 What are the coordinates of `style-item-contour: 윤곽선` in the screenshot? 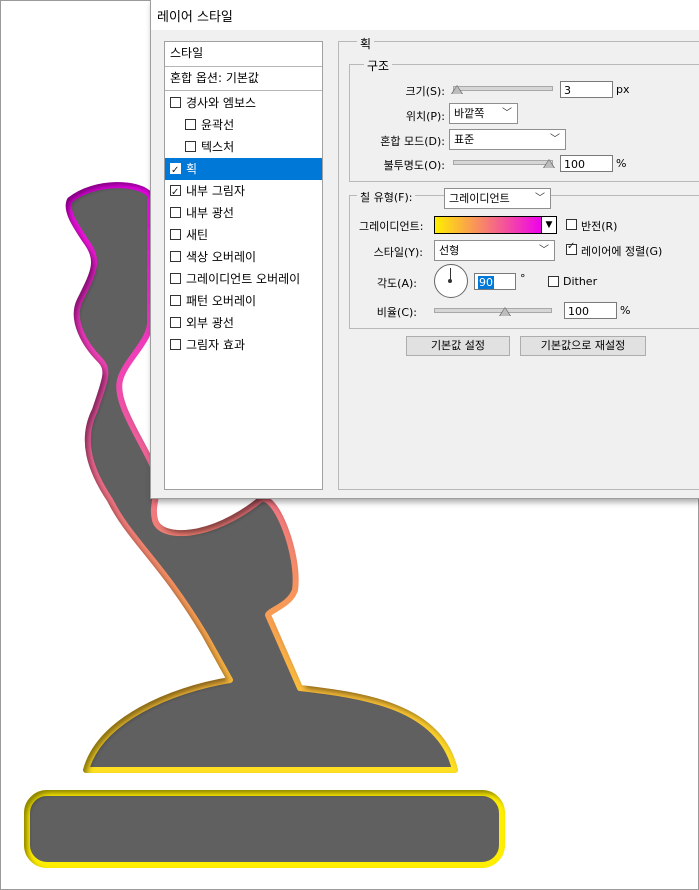 It's located at (243, 125).